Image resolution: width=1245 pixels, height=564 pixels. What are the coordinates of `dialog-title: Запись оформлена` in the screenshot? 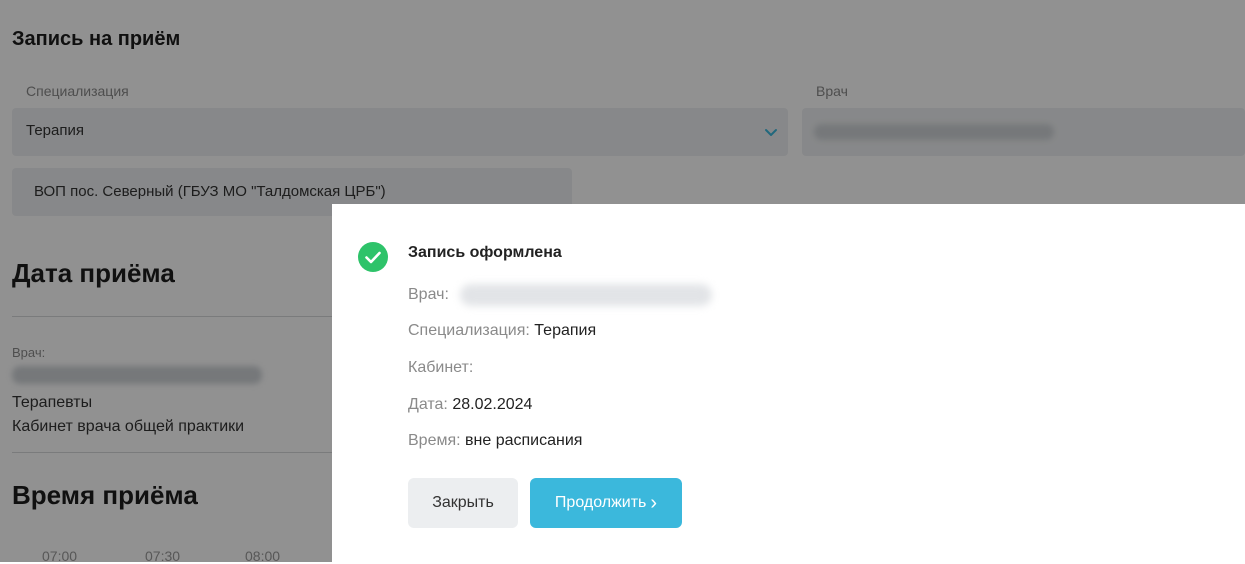 It's located at (485, 252).